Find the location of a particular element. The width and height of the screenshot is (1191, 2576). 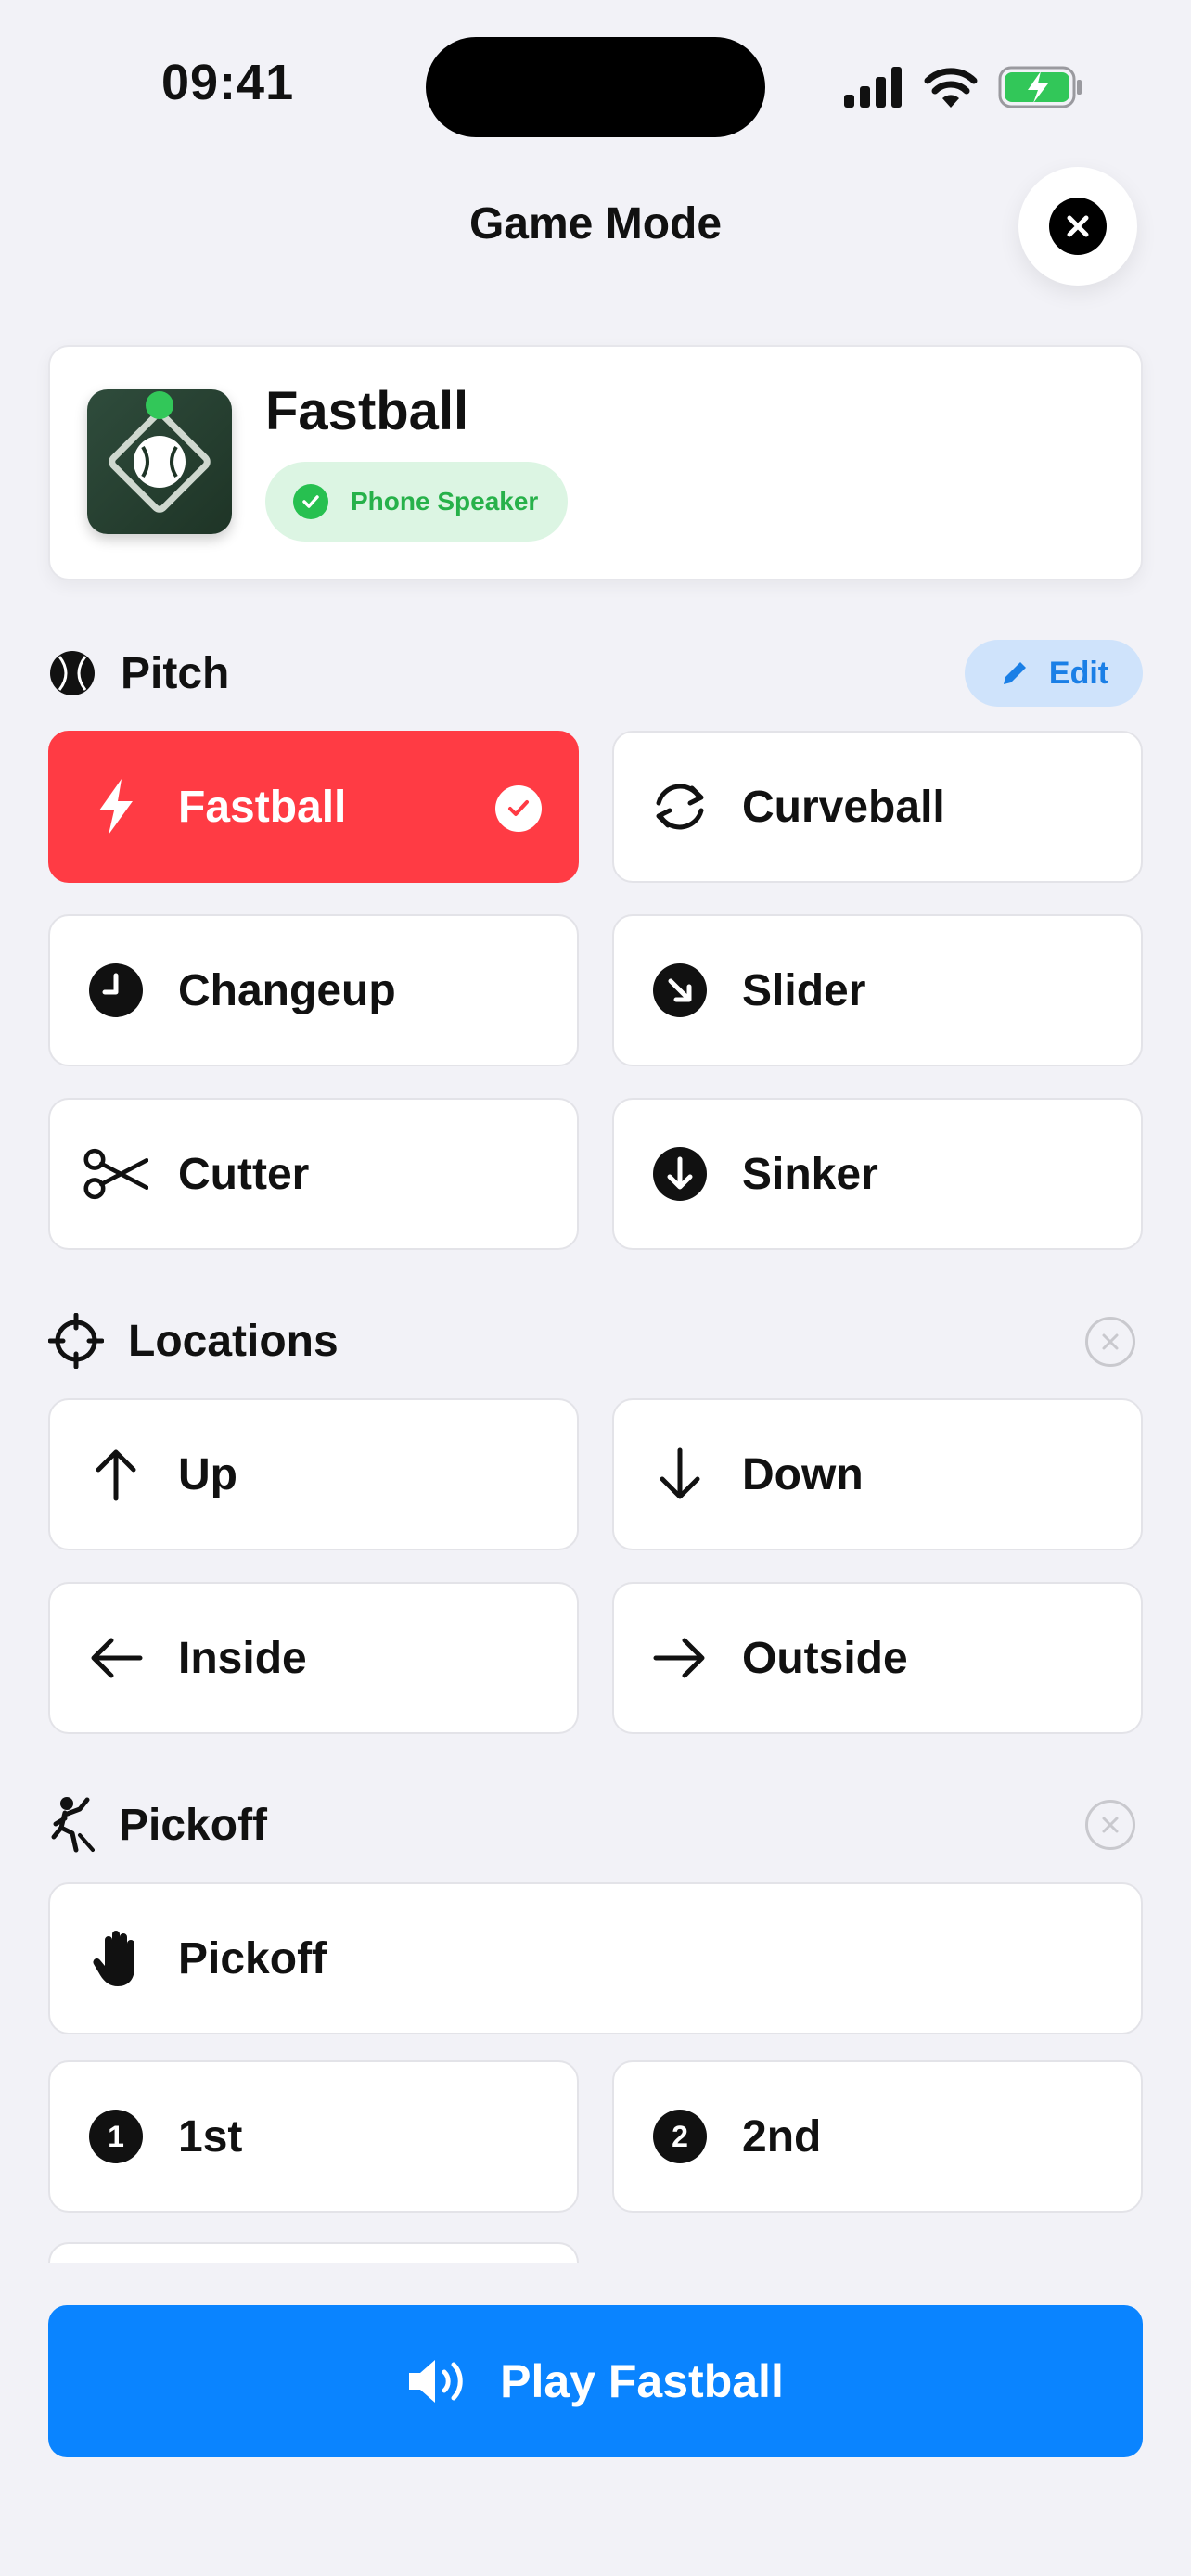

edit-label: Edit is located at coordinates (1078, 673).